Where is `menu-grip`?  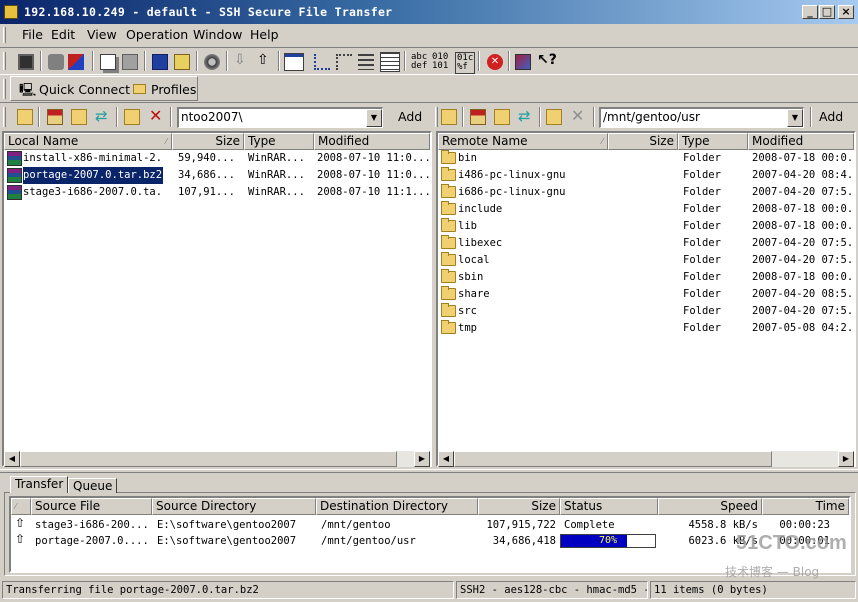
menu-grip is located at coordinates (4, 35).